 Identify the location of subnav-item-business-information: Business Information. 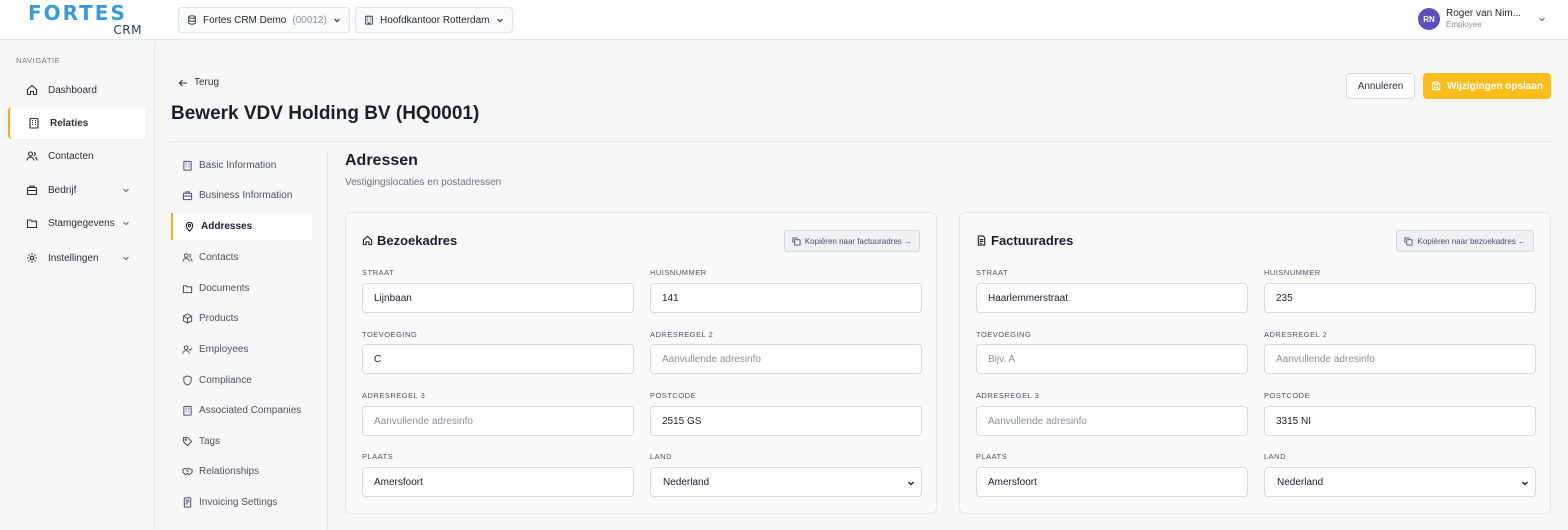
(241, 195).